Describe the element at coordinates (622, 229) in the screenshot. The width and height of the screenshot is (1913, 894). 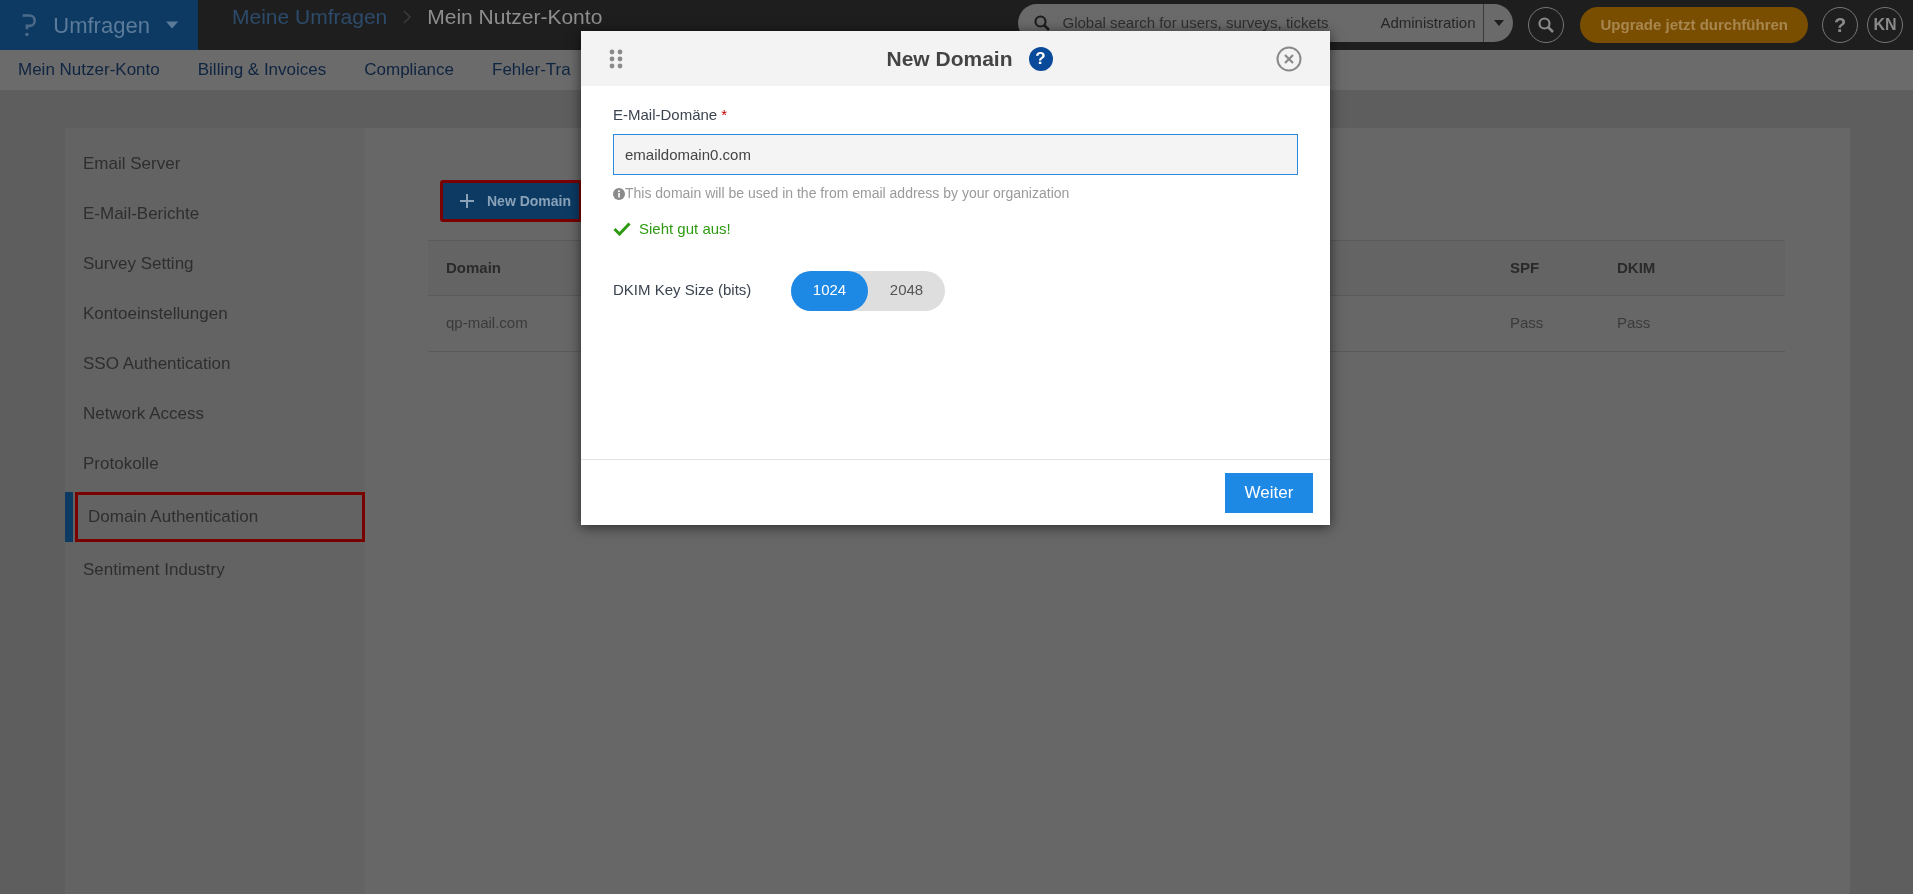
I see `checkmark-icon` at that location.